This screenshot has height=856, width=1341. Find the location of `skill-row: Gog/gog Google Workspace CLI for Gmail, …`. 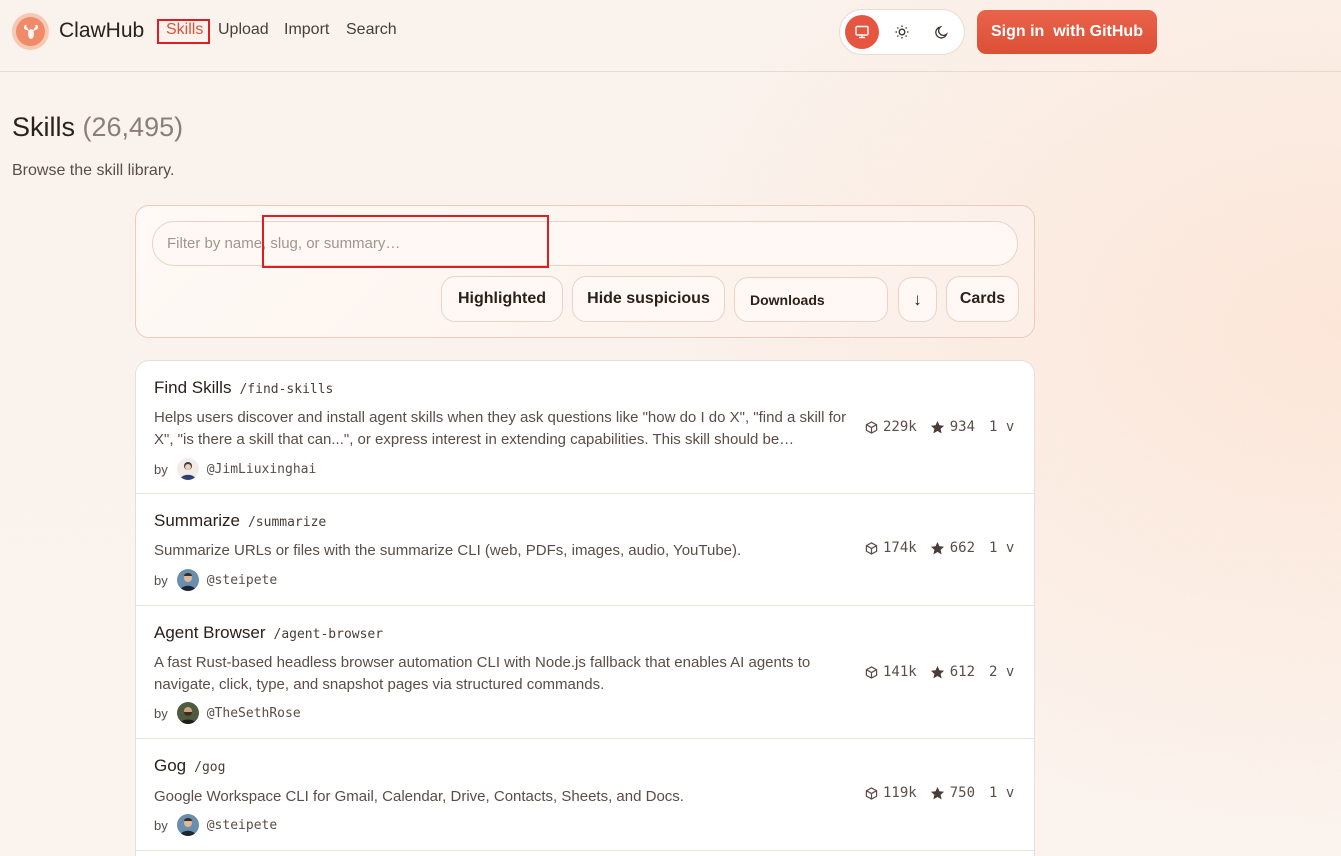

skill-row: Gog/gog Google Workspace CLI for Gmail, … is located at coordinates (585, 795).